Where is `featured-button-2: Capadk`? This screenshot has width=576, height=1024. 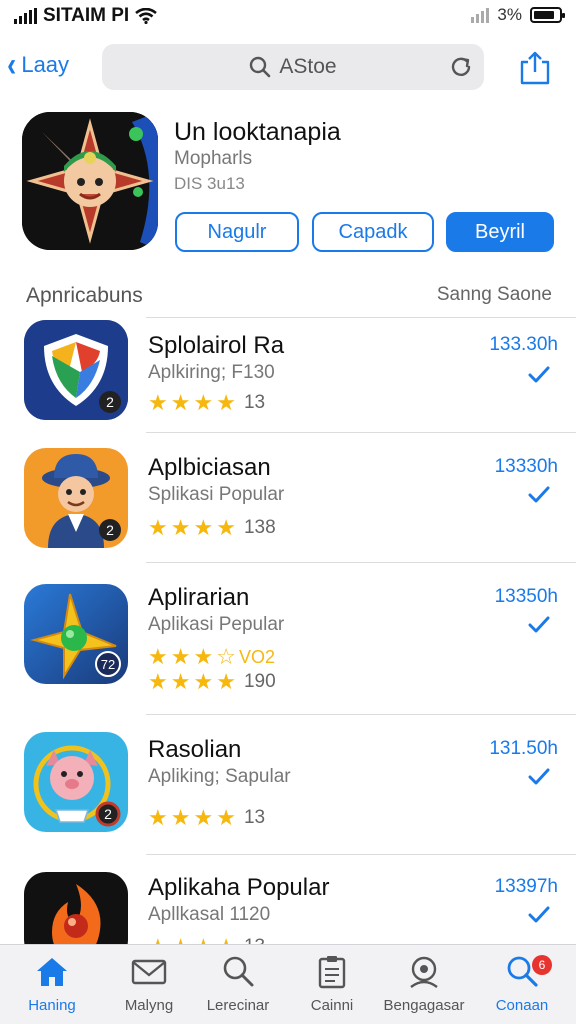 featured-button-2: Capadk is located at coordinates (373, 232).